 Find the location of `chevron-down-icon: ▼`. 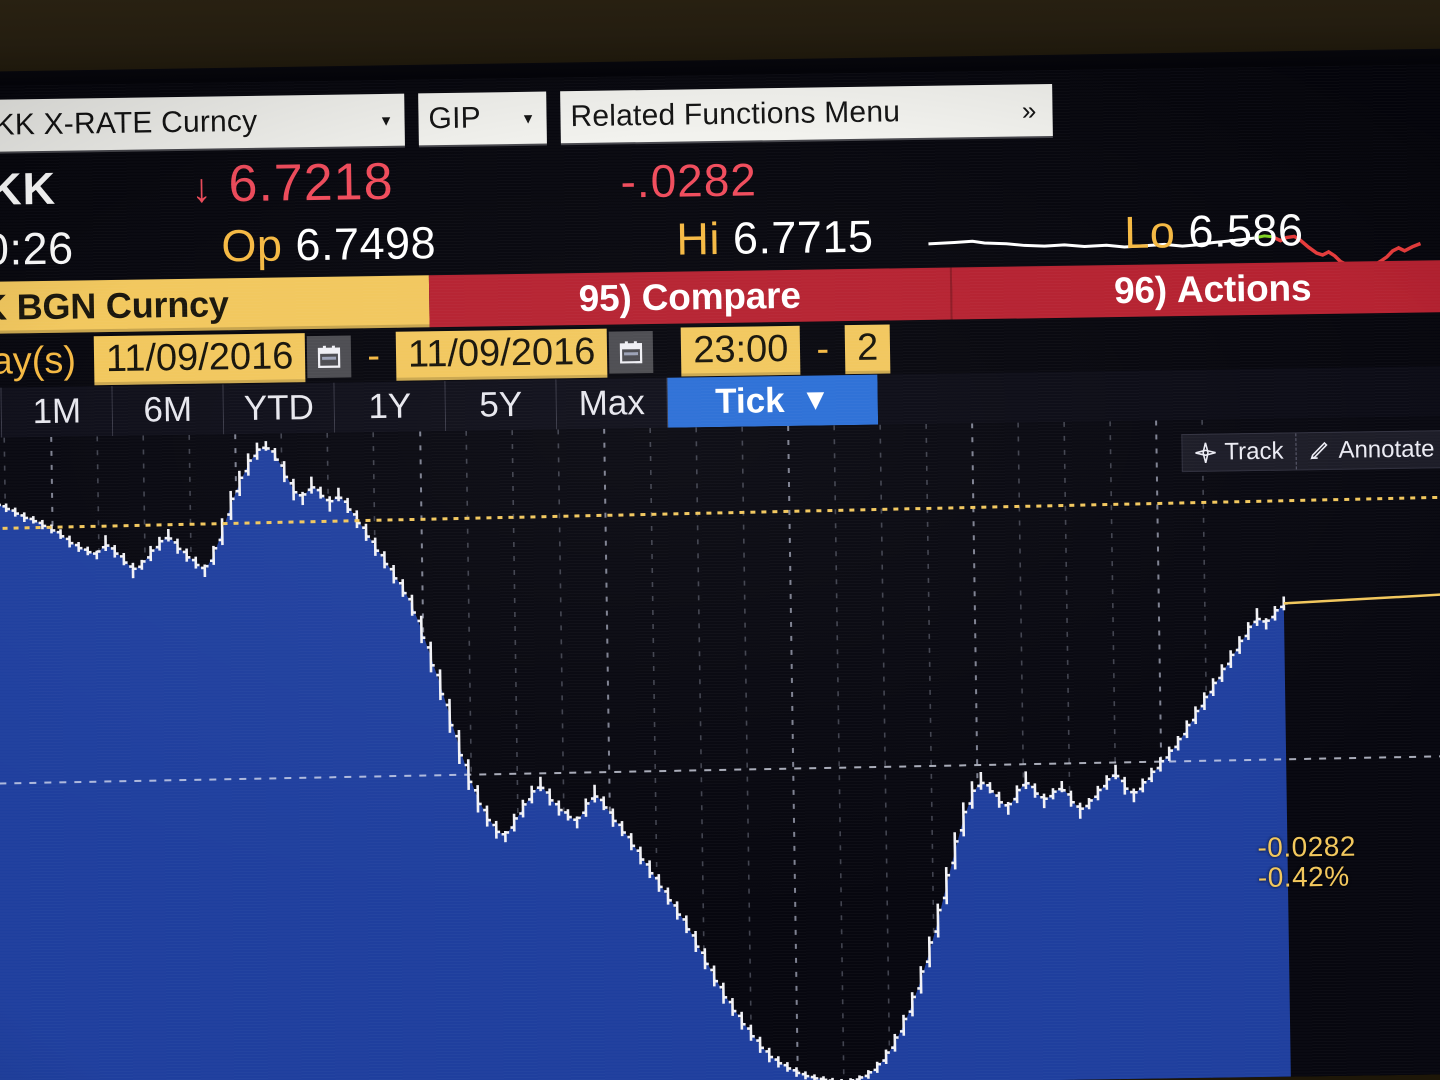

chevron-down-icon: ▼ is located at coordinates (815, 400).